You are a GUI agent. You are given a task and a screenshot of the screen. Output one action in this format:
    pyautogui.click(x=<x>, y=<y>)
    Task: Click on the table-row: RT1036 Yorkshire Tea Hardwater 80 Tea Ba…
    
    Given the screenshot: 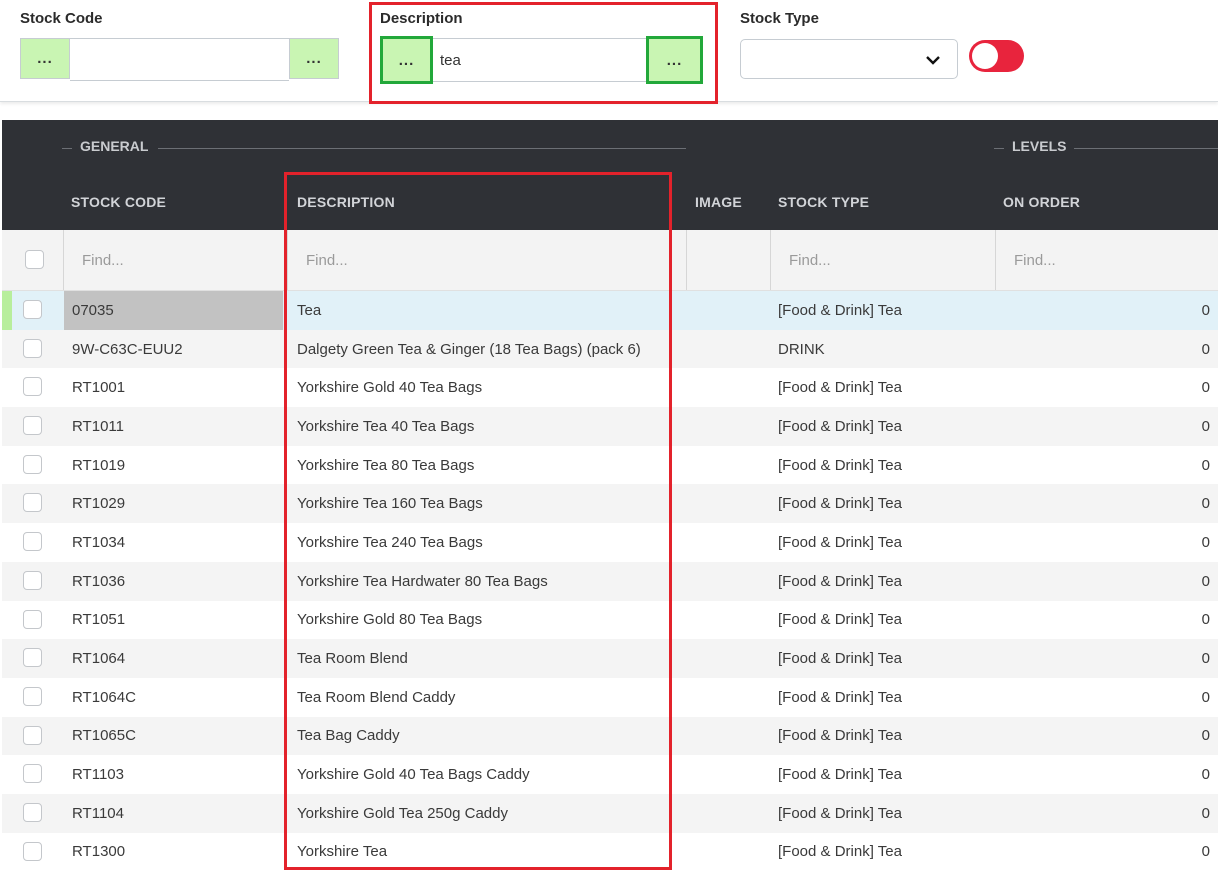 What is the action you would take?
    pyautogui.click(x=610, y=581)
    